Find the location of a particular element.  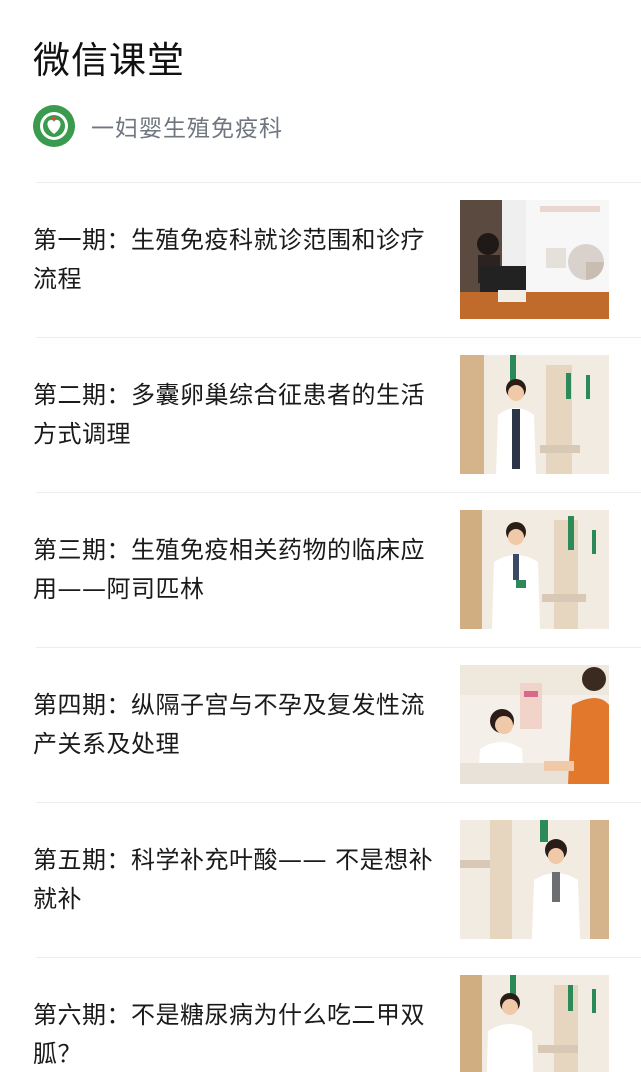

article-title: 第三期：生殖免疫相关药物的临床应用——阿司匹林 is located at coordinates (229, 569).